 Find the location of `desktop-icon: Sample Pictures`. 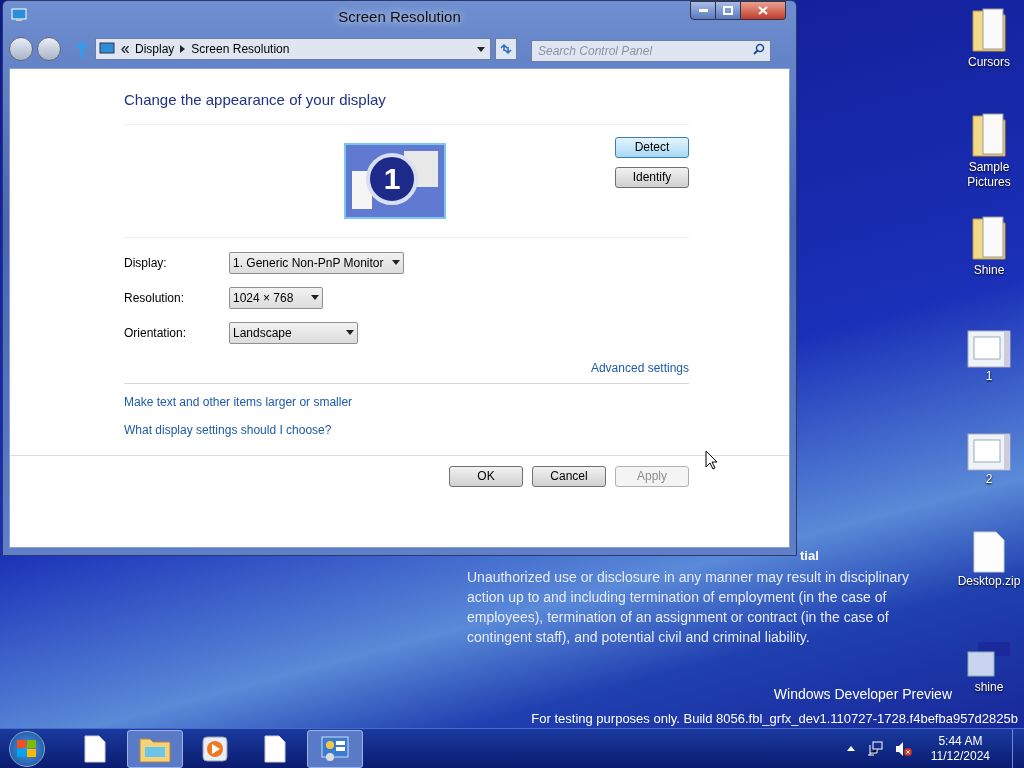

desktop-icon: Sample Pictures is located at coordinates (989, 150).